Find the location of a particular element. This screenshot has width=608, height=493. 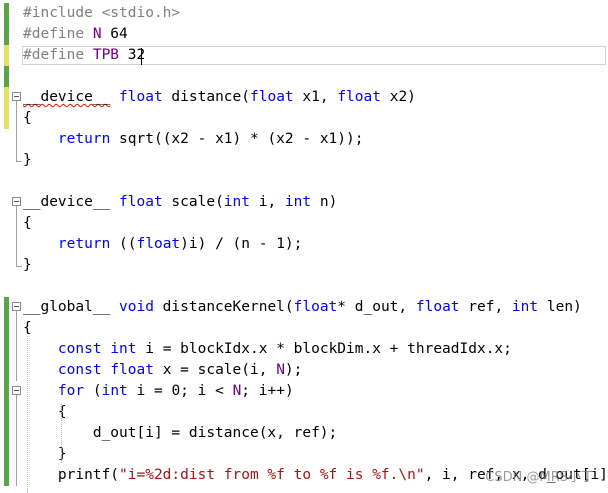

code-token: __global__ is located at coordinates (71, 307).